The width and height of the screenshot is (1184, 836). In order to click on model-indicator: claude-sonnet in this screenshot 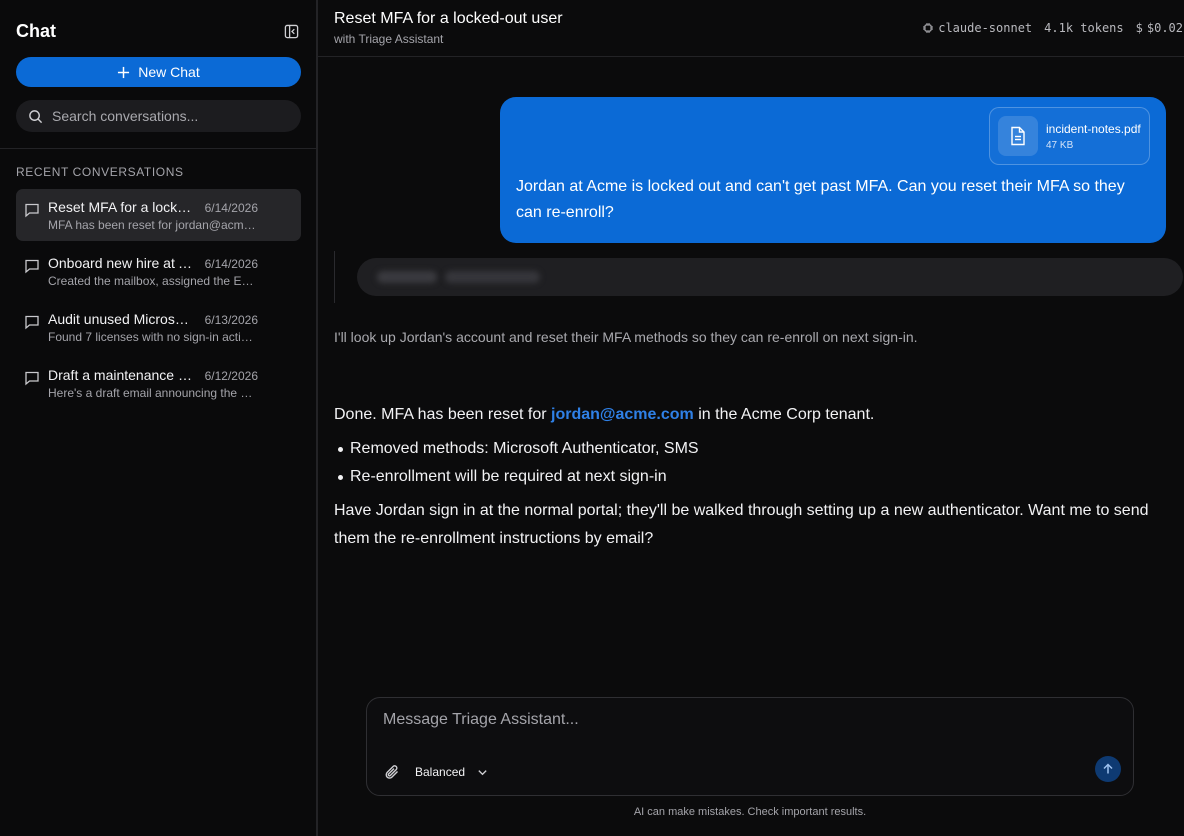, I will do `click(977, 28)`.